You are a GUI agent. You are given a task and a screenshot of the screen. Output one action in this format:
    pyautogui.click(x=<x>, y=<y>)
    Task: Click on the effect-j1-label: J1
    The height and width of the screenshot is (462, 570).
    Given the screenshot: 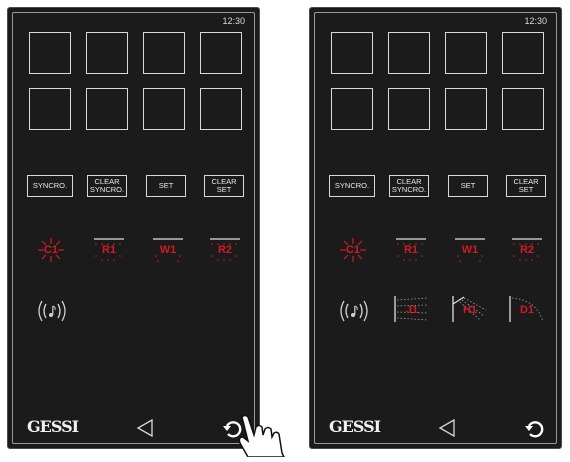 What is the action you would take?
    pyautogui.click(x=412, y=310)
    